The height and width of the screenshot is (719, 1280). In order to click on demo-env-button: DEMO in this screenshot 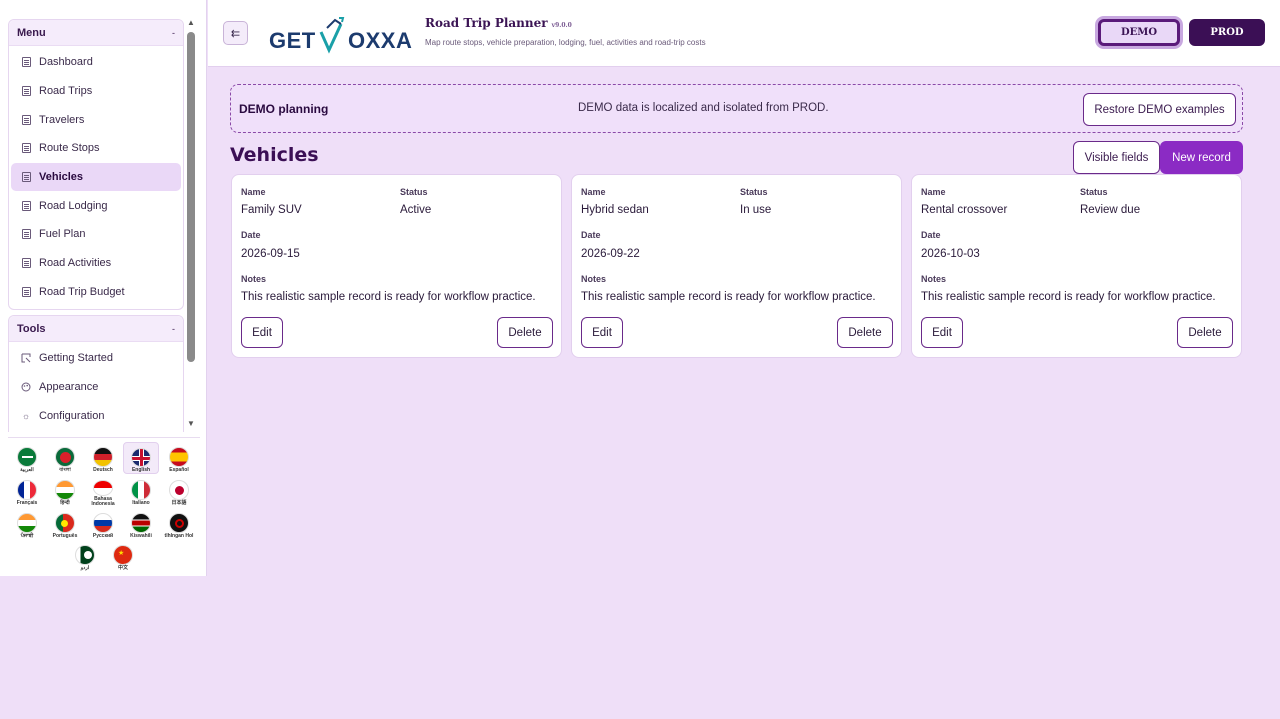, I will do `click(1139, 32)`.